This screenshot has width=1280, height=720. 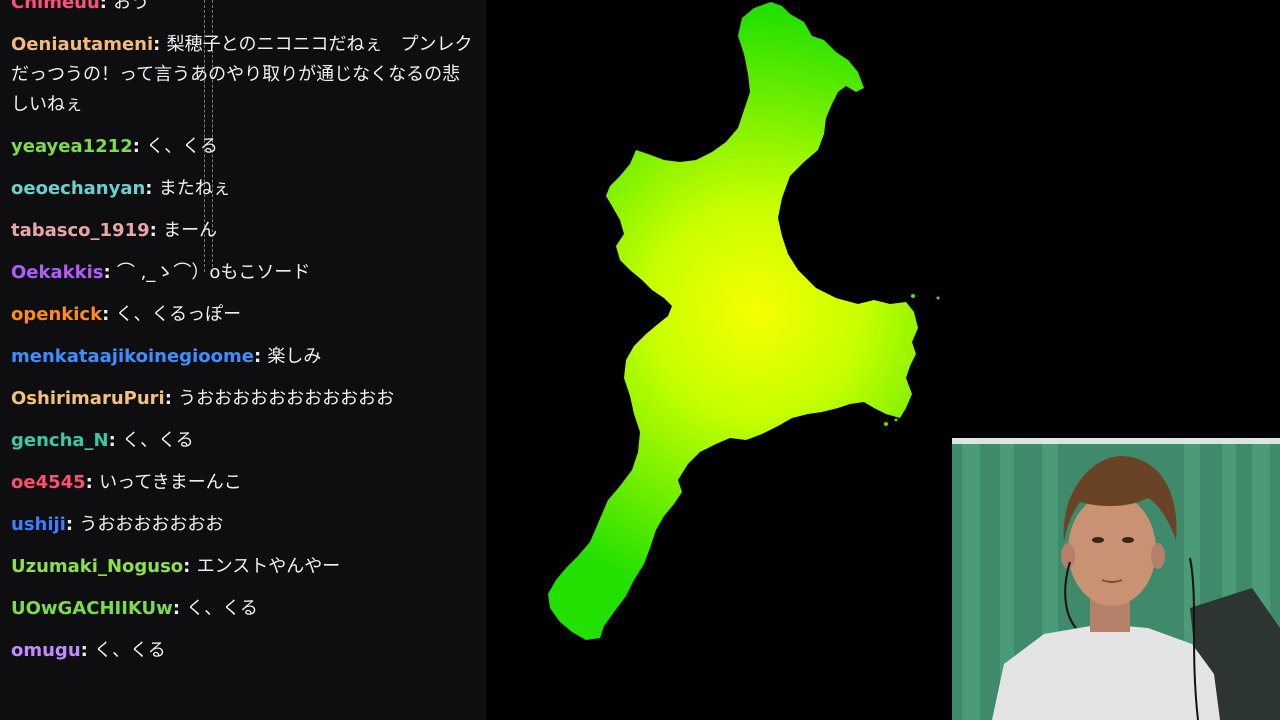 What do you see at coordinates (243, 231) in the screenshot?
I see `chat-message: tabasco_1919: まーん` at bounding box center [243, 231].